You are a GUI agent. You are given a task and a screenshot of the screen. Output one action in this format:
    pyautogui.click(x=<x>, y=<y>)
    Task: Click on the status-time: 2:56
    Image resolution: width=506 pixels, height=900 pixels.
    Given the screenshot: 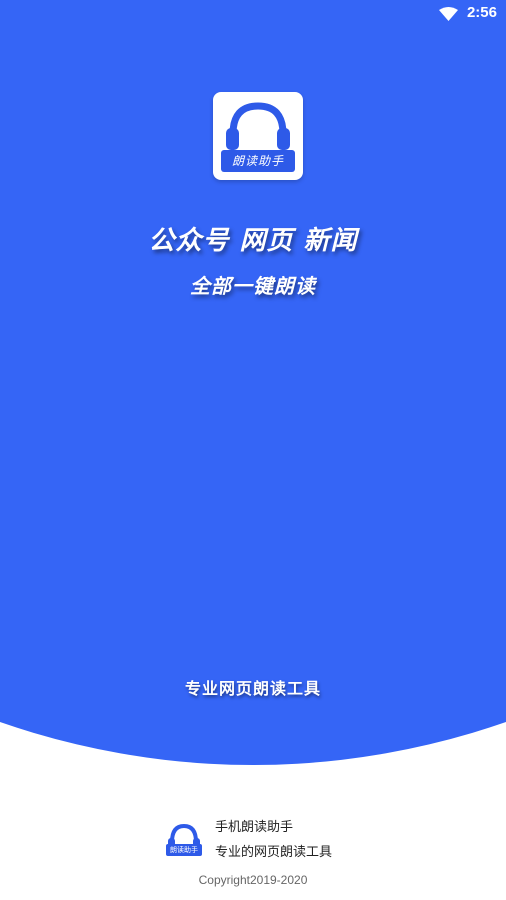 What is the action you would take?
    pyautogui.click(x=481, y=12)
    